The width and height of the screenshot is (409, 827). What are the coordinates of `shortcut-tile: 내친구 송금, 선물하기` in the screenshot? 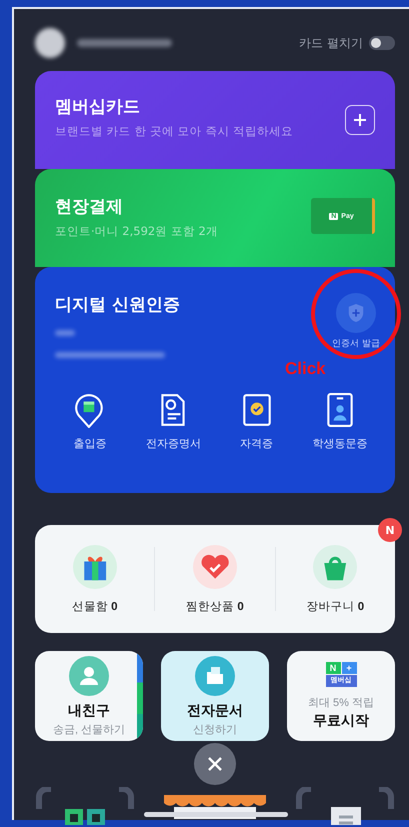 It's located at (89, 696).